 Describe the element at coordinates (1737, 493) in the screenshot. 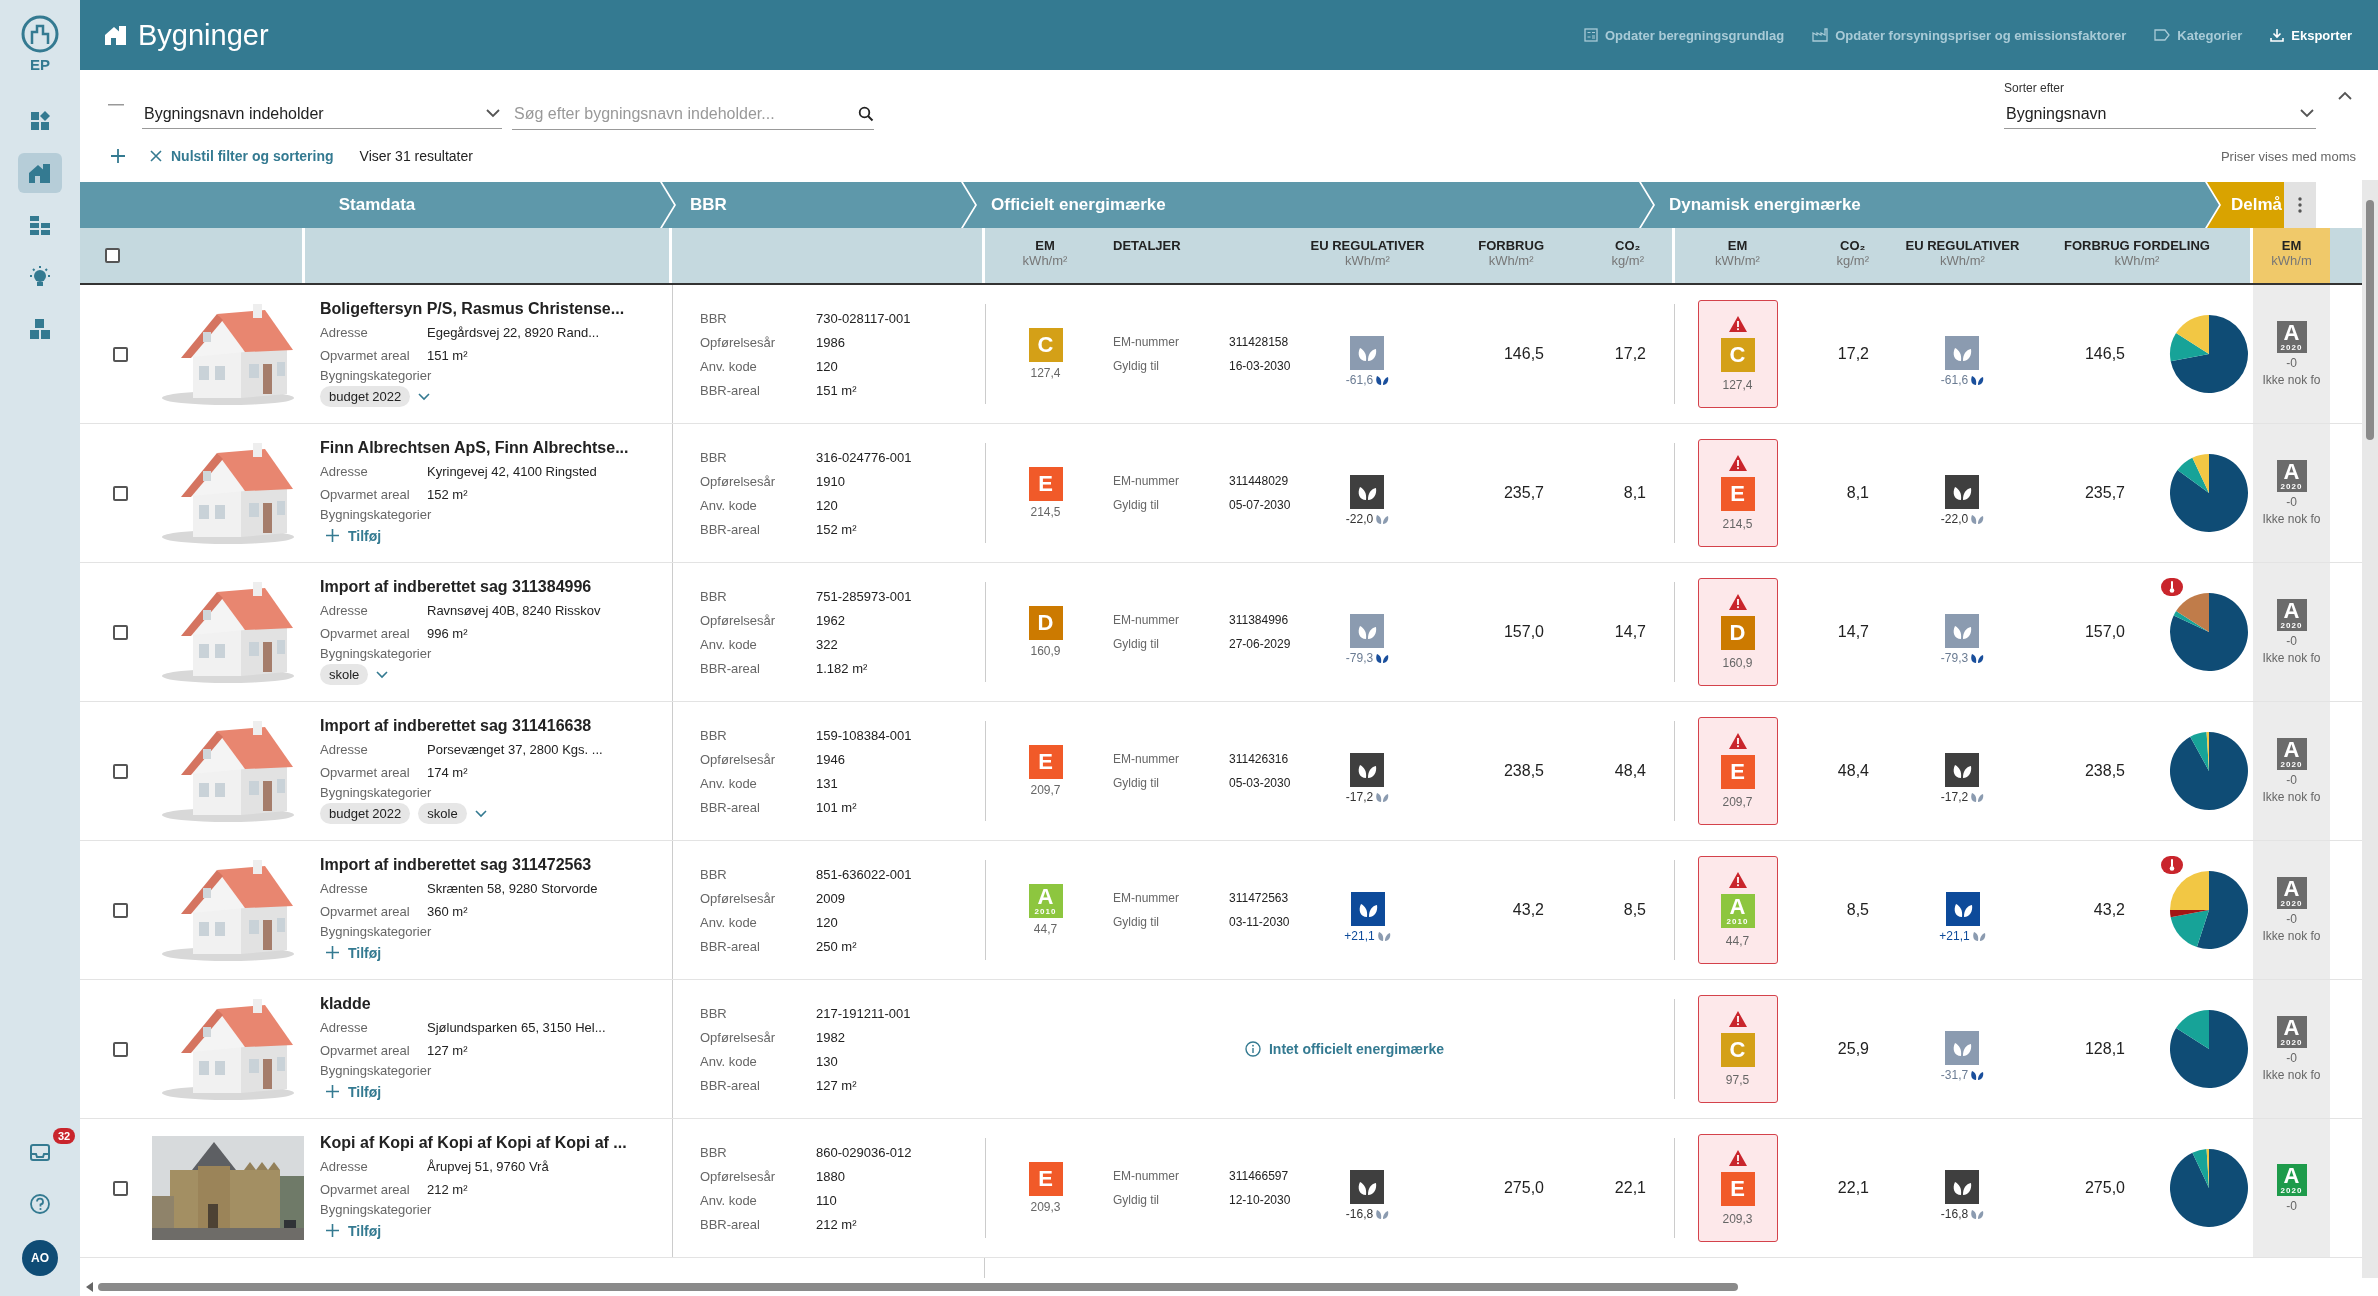

I see `dynamic-label-card: E 214,5` at that location.